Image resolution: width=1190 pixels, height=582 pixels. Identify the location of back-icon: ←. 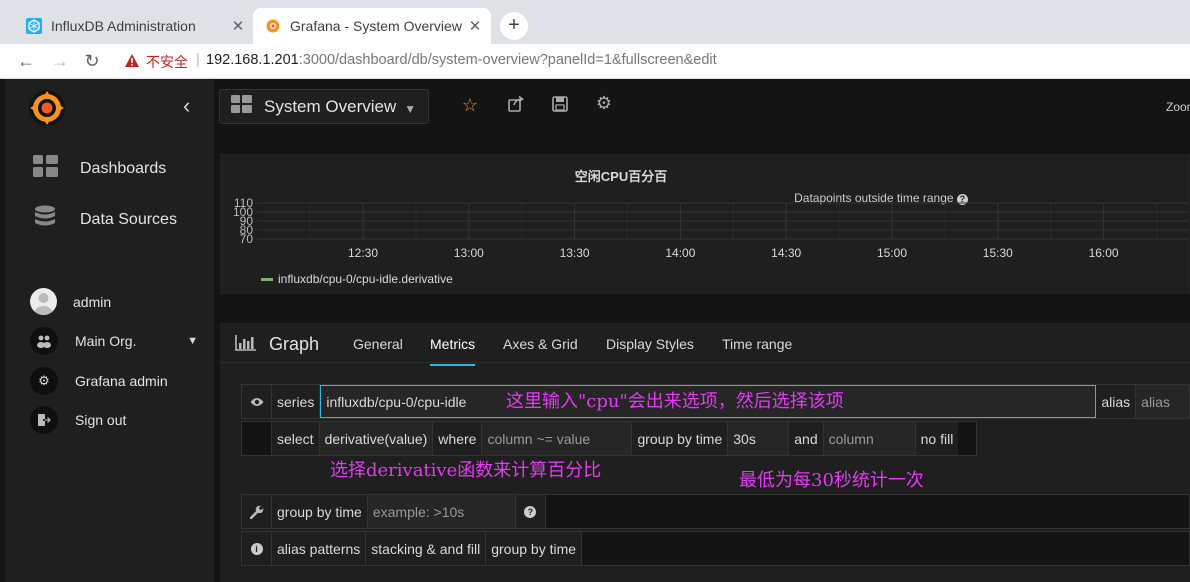
(26, 61).